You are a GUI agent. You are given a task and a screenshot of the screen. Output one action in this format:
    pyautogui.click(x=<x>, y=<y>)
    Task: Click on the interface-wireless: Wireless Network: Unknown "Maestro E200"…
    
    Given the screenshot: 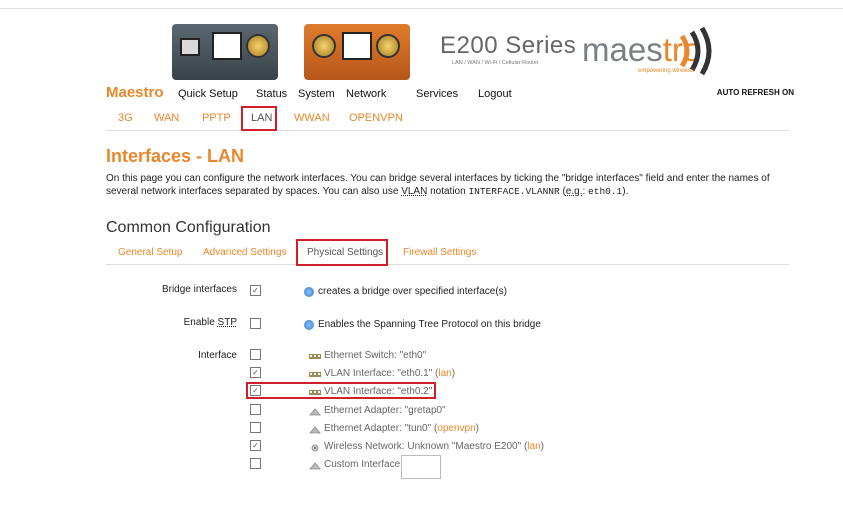 What is the action you would take?
    pyautogui.click(x=434, y=446)
    